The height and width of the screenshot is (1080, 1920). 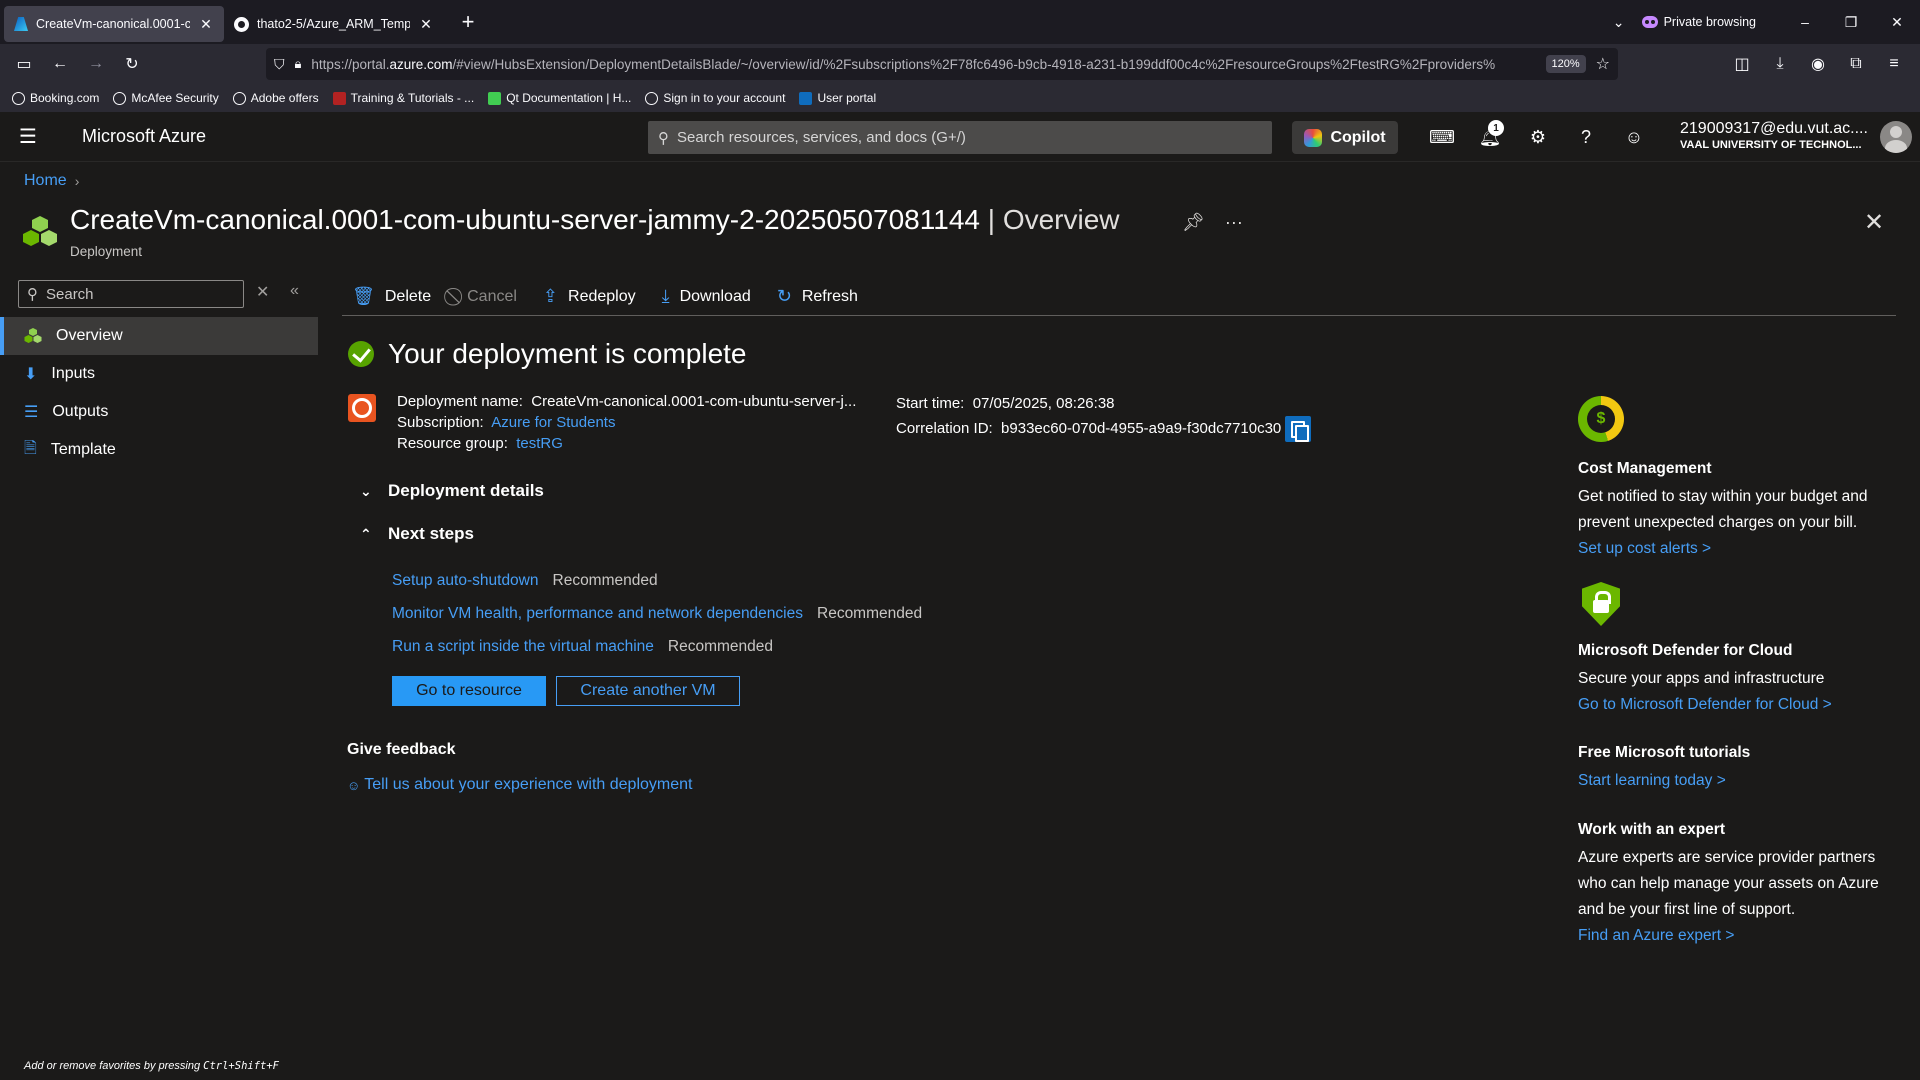 I want to click on shield-icon: ⛉, so click(x=279, y=64).